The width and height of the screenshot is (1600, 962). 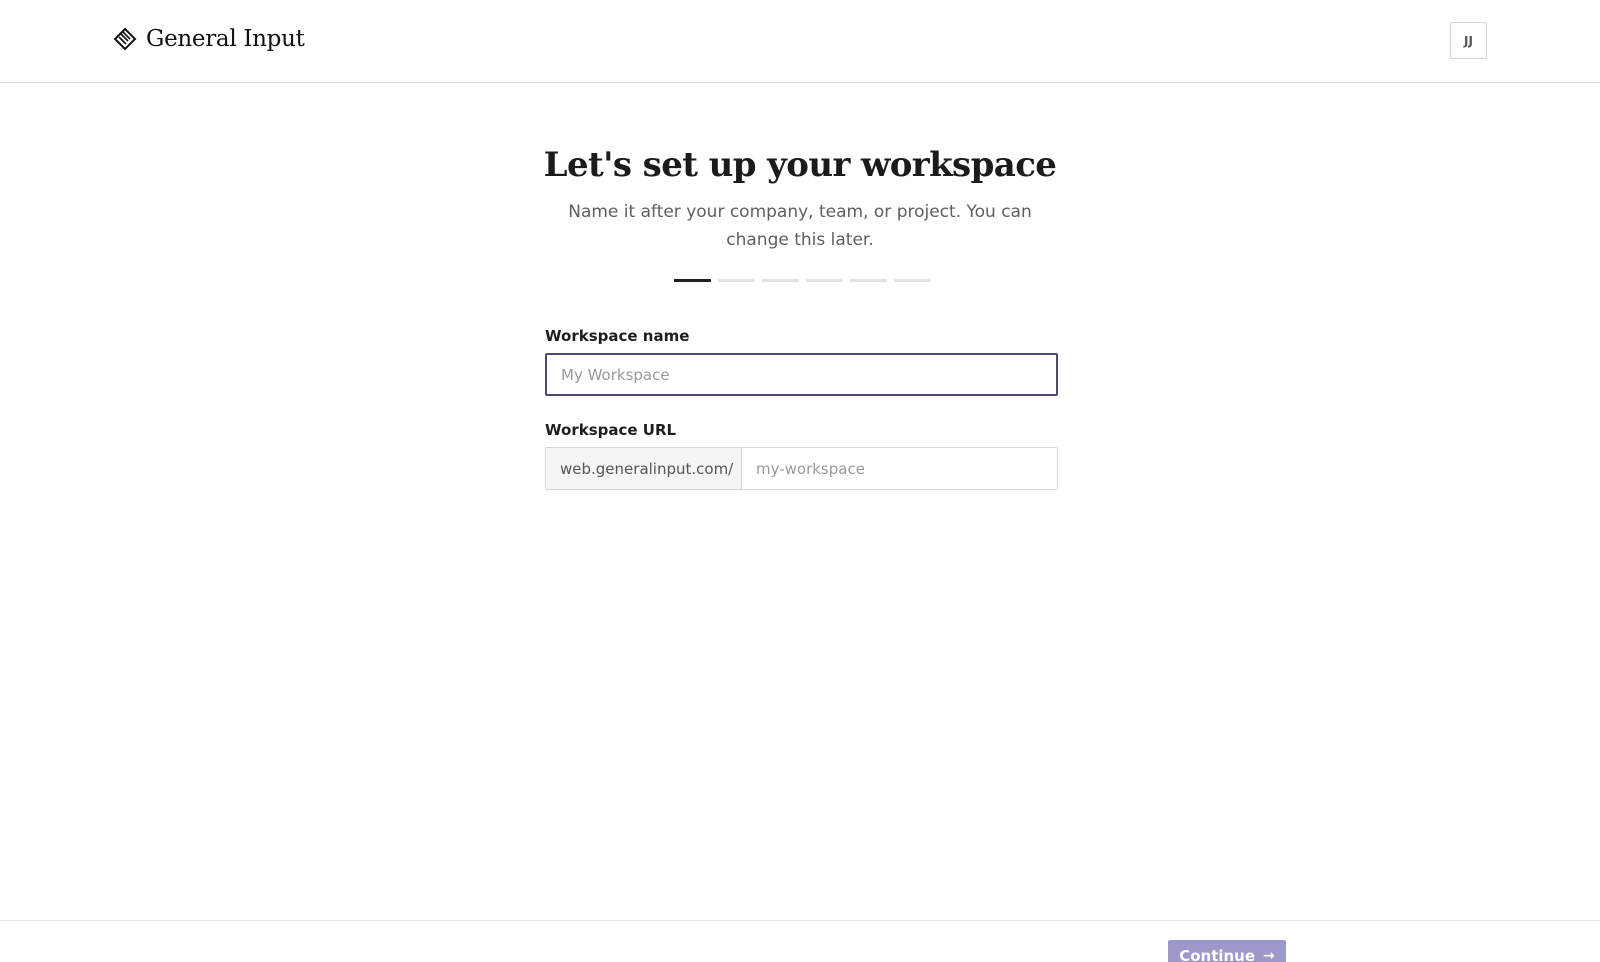 I want to click on arrow-right-icon: →, so click(x=1269, y=955).